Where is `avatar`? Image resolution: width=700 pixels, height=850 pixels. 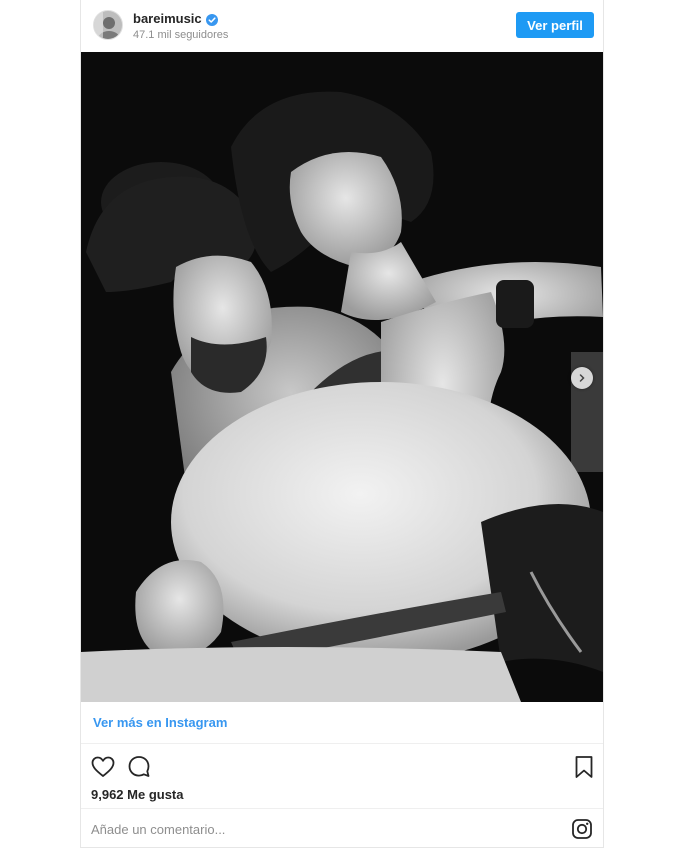 avatar is located at coordinates (108, 25).